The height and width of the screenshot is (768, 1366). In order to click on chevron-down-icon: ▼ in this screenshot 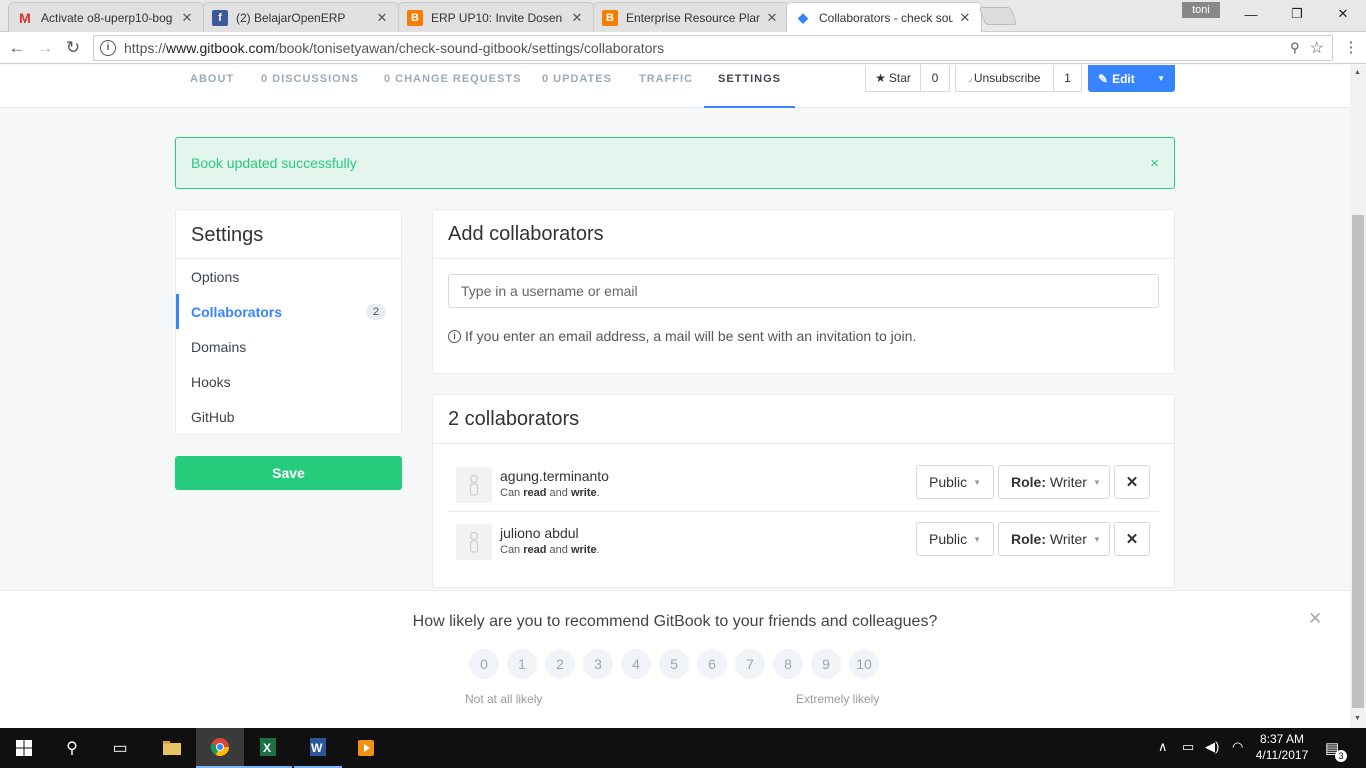, I will do `click(1161, 78)`.